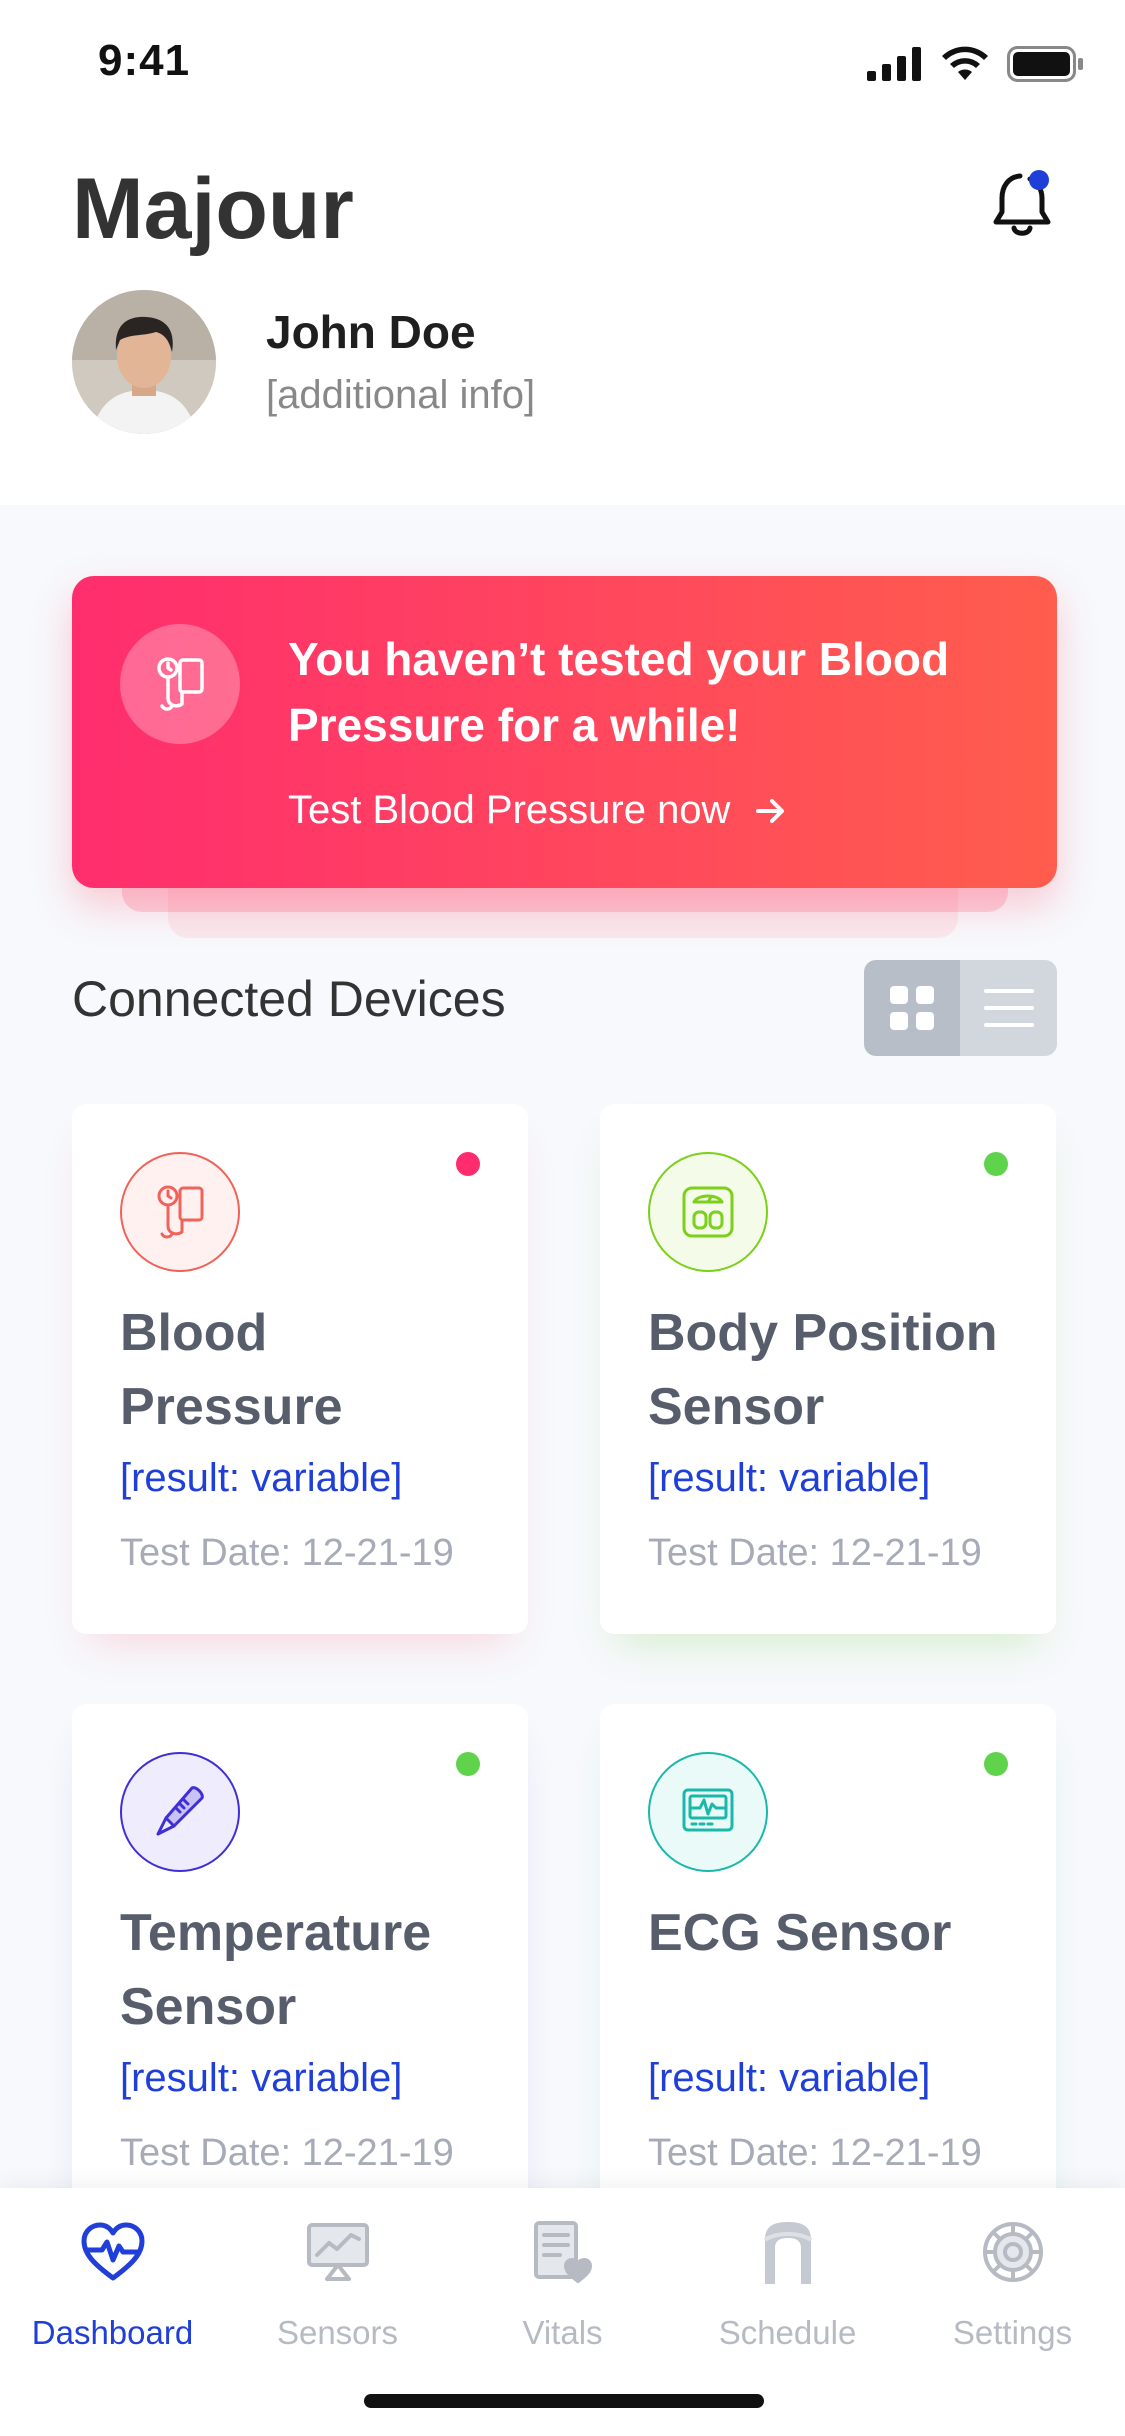 Image resolution: width=1125 pixels, height=2436 pixels. Describe the element at coordinates (787, 2332) in the screenshot. I see `tab-label: Schedule` at that location.